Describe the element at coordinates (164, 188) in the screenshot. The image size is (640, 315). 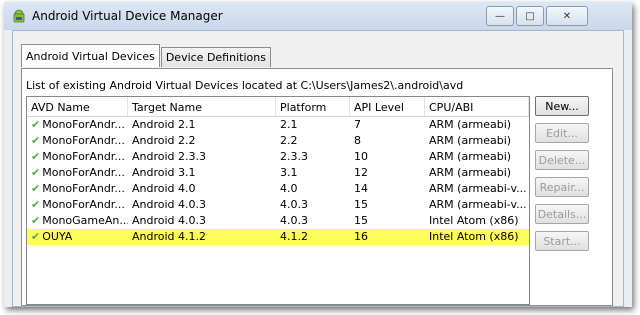
I see `target-name: Android 4.0` at that location.